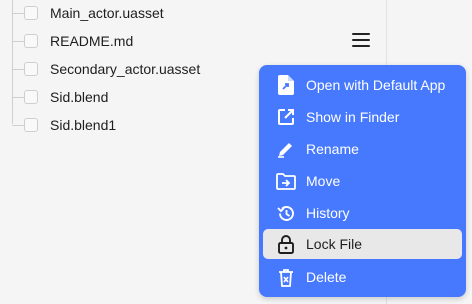  I want to click on file-row-sid-blend1: Sid.blend1, so click(64, 125).